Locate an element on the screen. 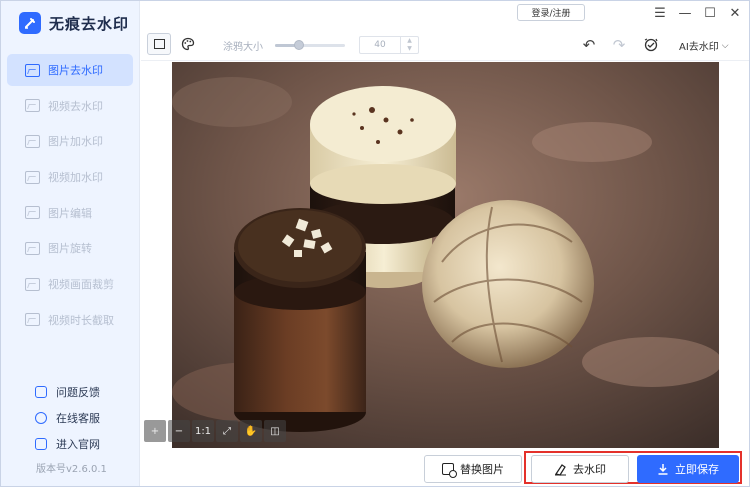 The height and width of the screenshot is (487, 750). sidebar-item-image-remove-watermark: 图片去水印 is located at coordinates (70, 70).